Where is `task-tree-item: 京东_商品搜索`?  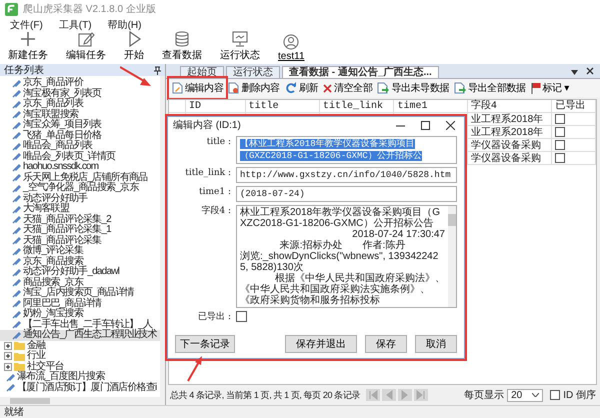
task-tree-item: 京东_商品搜索 is located at coordinates (80, 261).